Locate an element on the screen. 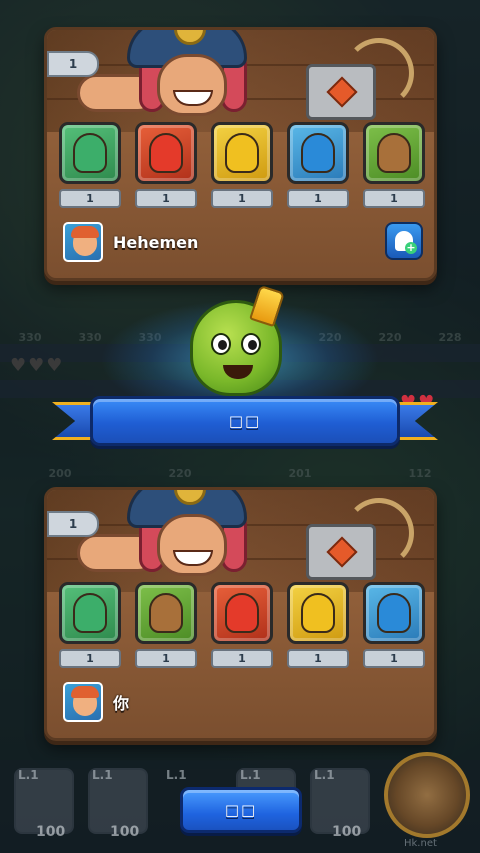 The width and height of the screenshot is (480, 853). opponent-name: Hehemen is located at coordinates (156, 242).